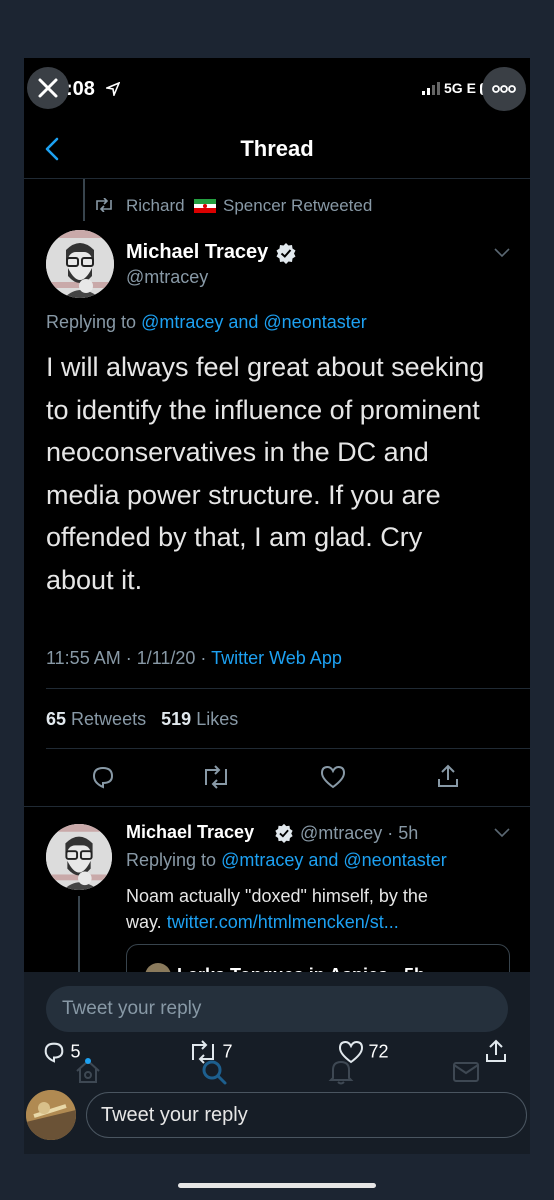 Image resolution: width=554 pixels, height=1200 pixels. What do you see at coordinates (288, 688) in the screenshot?
I see `stats-divider-top` at bounding box center [288, 688].